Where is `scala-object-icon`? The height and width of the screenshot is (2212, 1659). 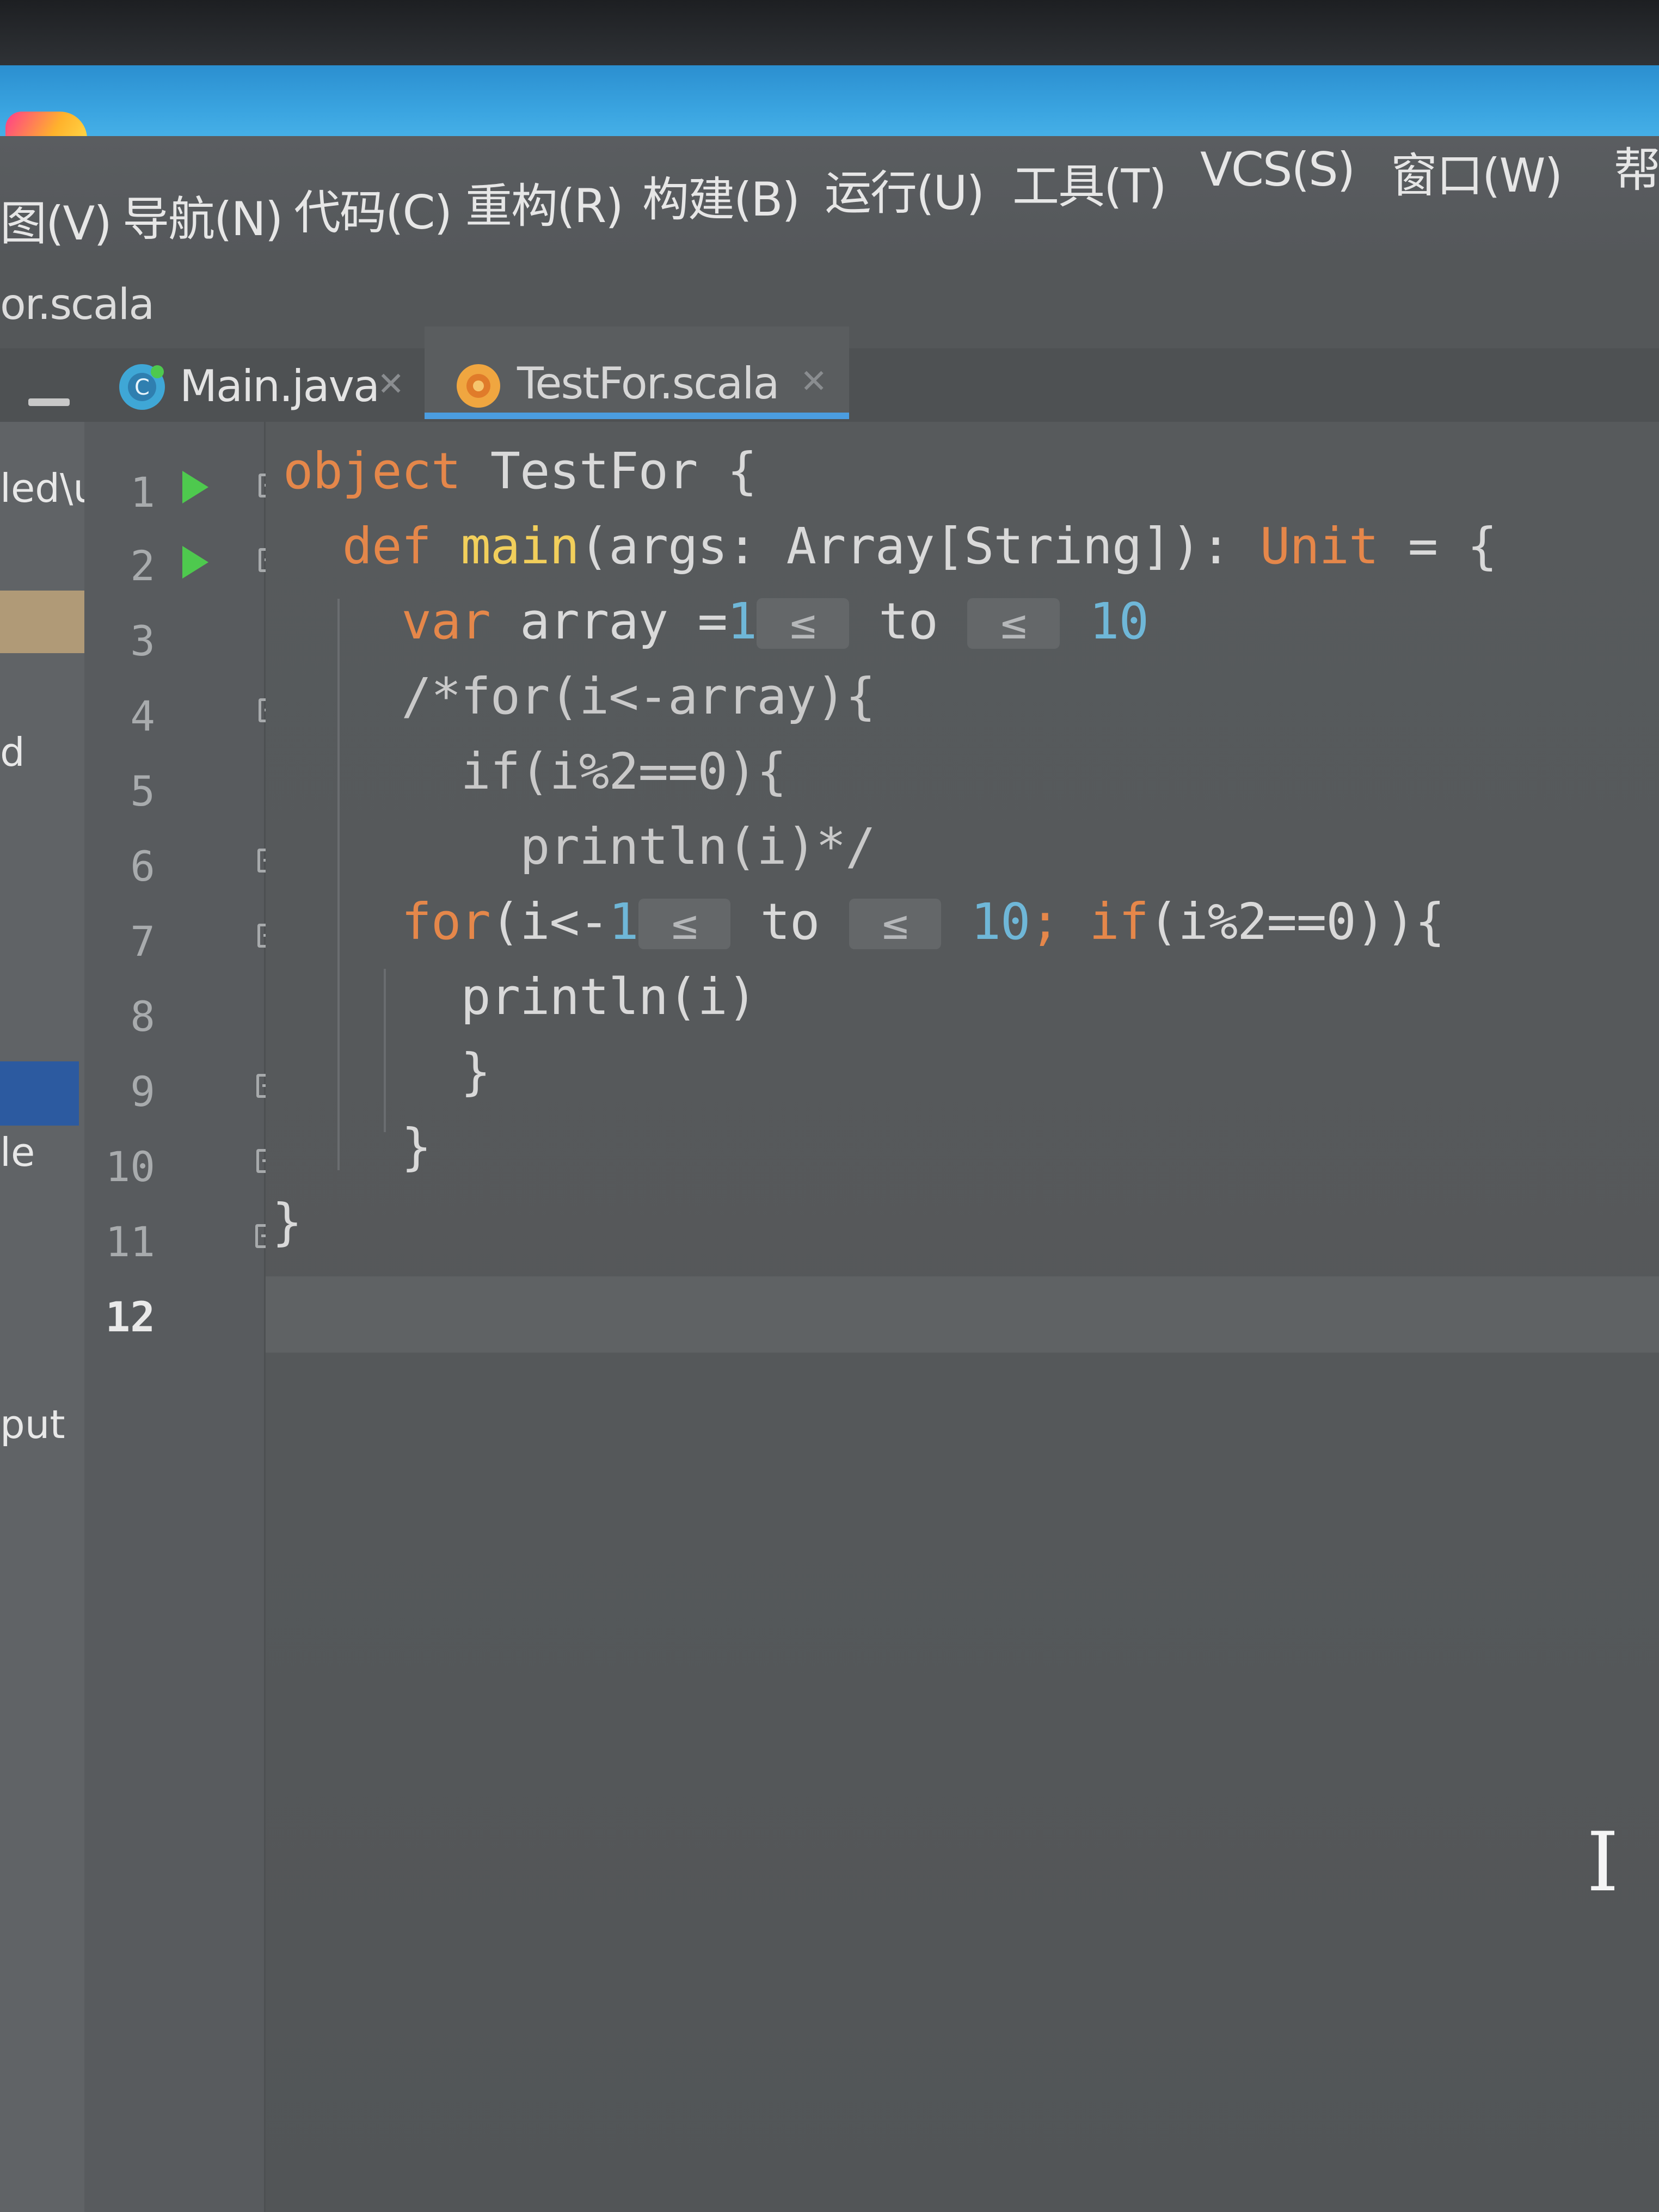 scala-object-icon is located at coordinates (479, 386).